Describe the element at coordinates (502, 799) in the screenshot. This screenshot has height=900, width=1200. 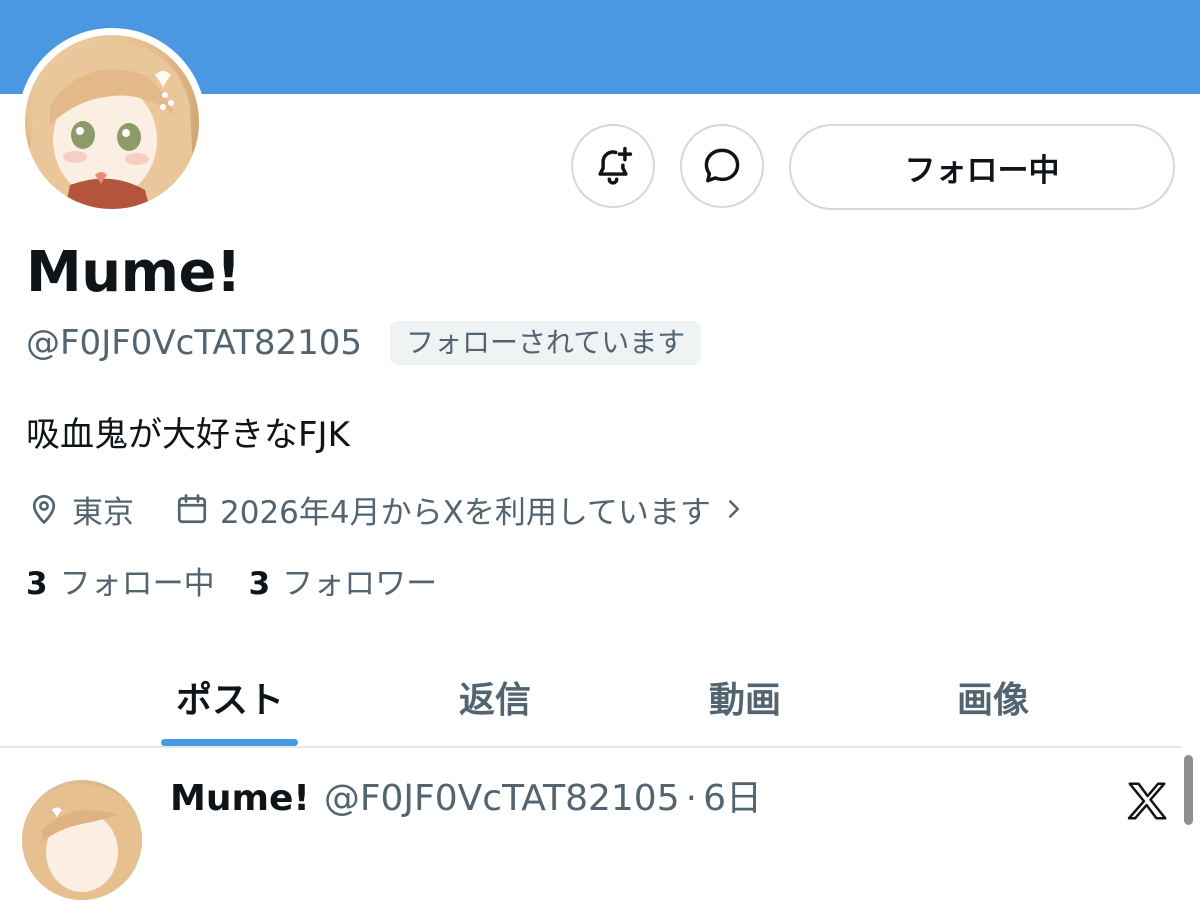
I see `post-author-handle: @F0JF0VcTAT82105` at that location.